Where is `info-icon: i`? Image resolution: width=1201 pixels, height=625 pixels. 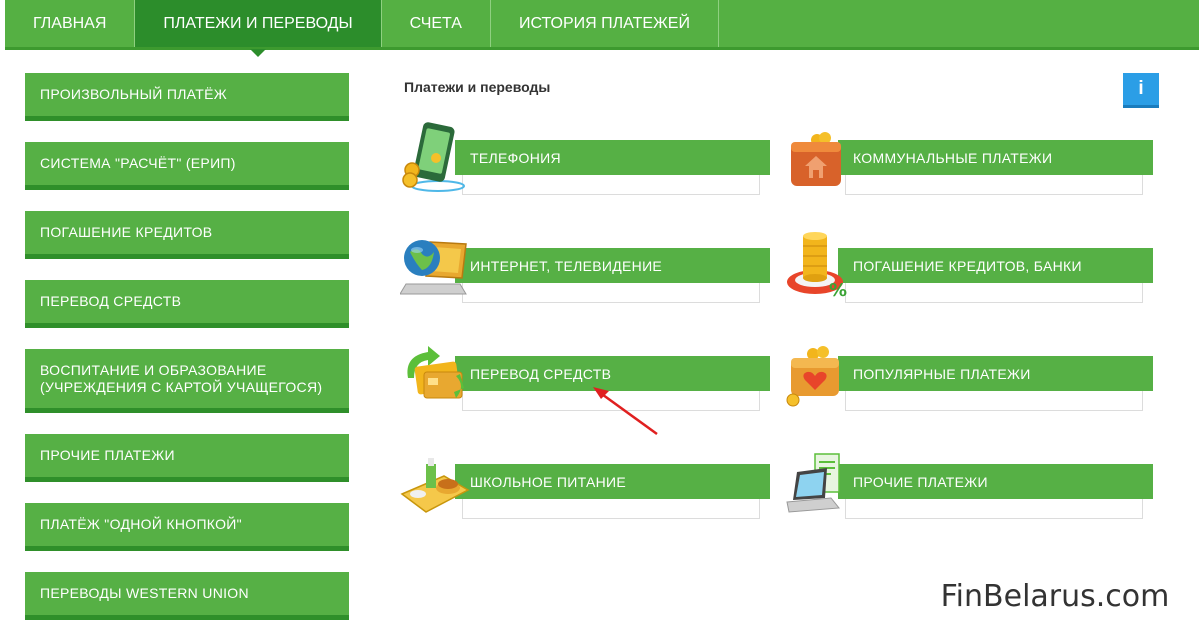
info-icon: i is located at coordinates (1141, 88).